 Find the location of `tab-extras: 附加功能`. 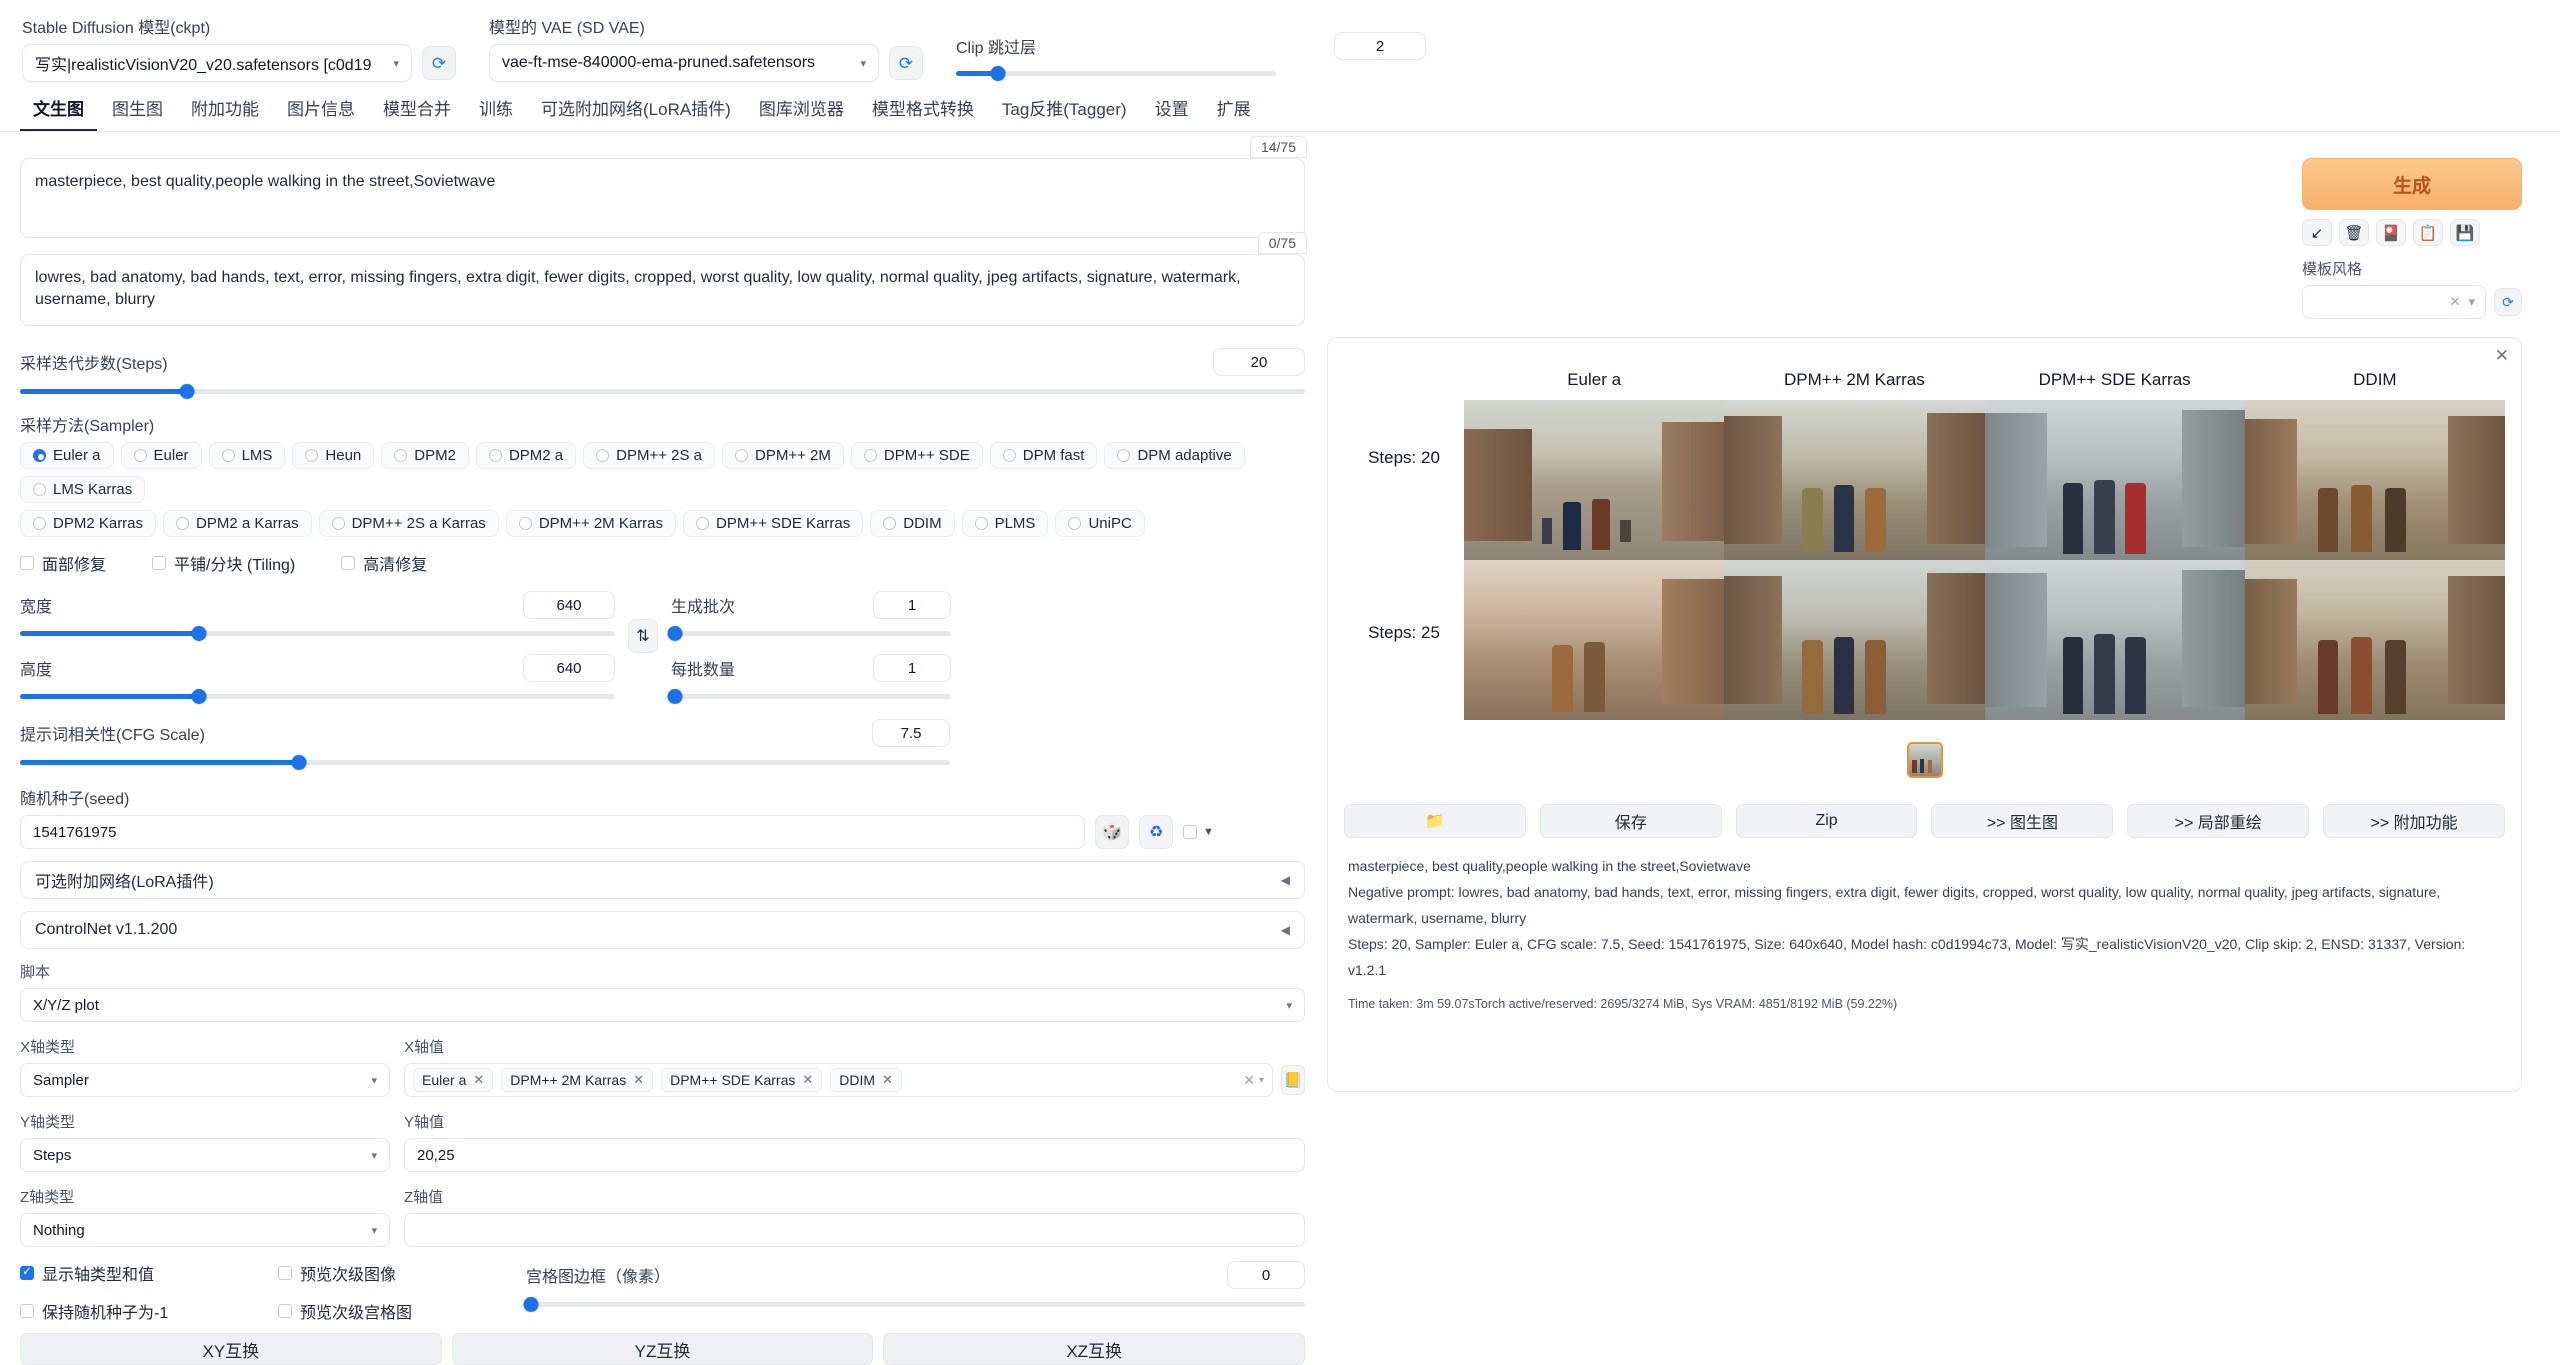

tab-extras: 附加功能 is located at coordinates (225, 109).